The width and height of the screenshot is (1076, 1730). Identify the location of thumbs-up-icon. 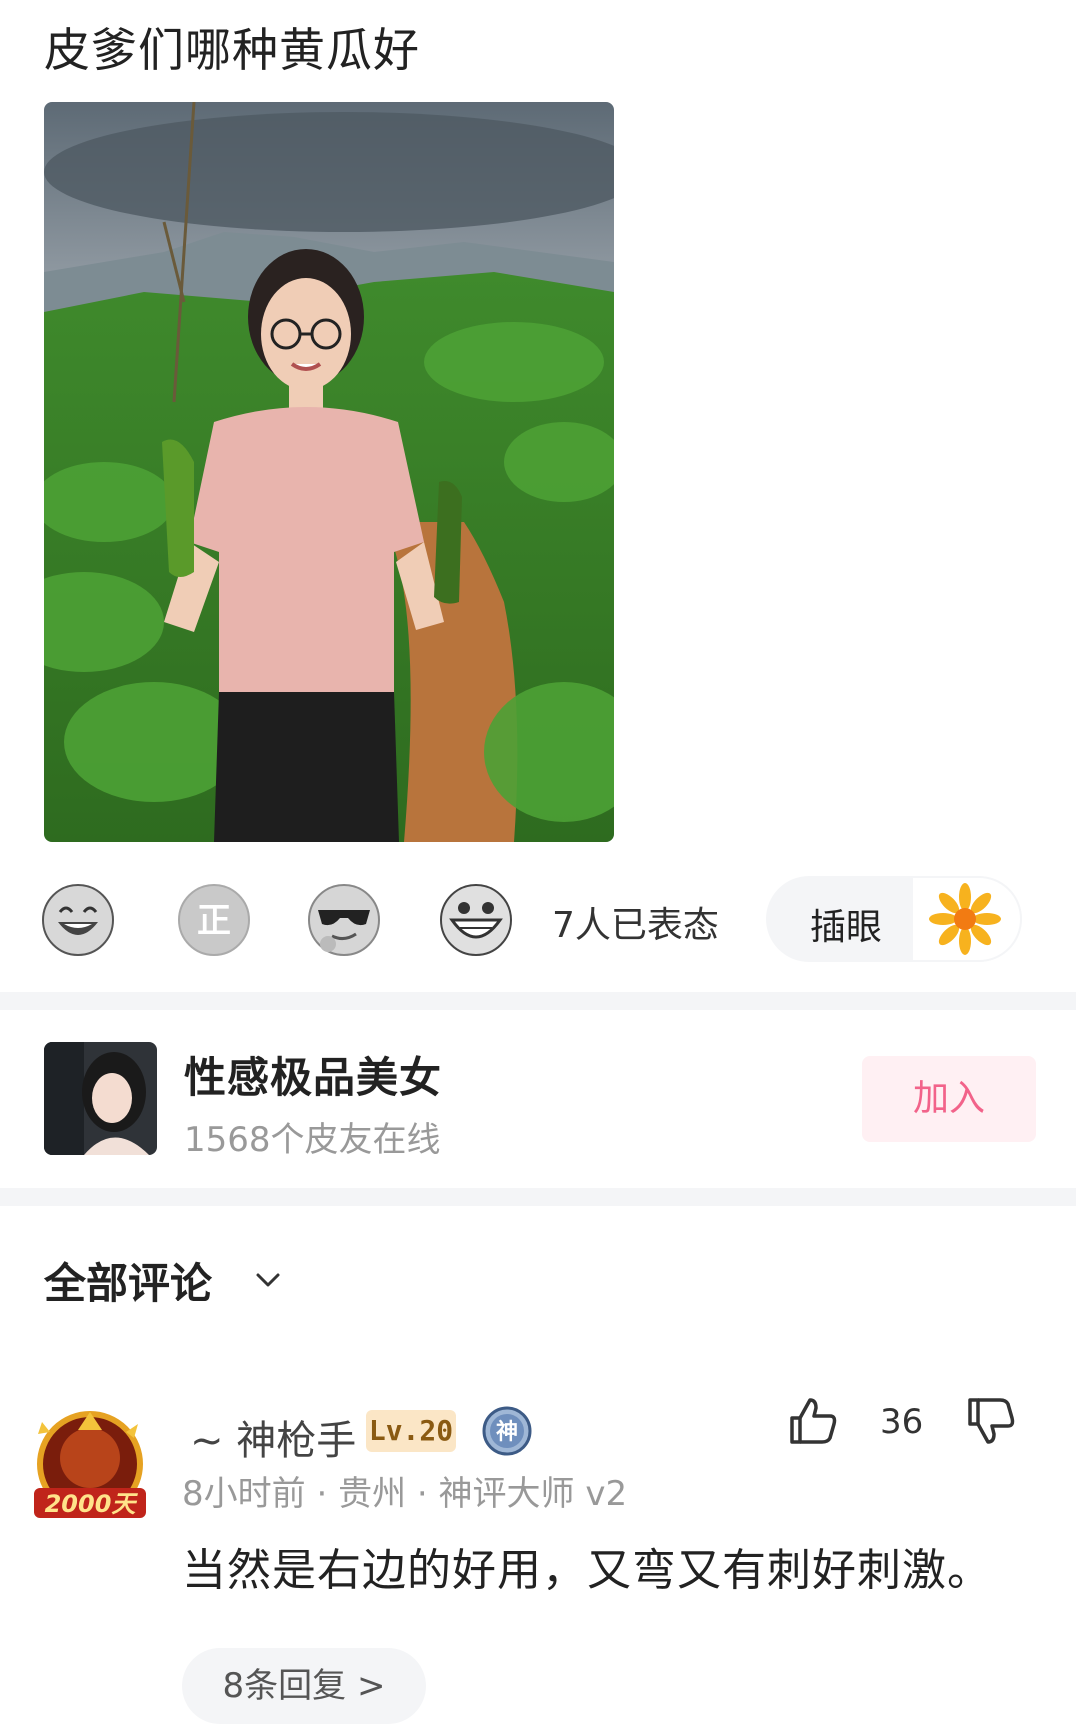
(813, 1421).